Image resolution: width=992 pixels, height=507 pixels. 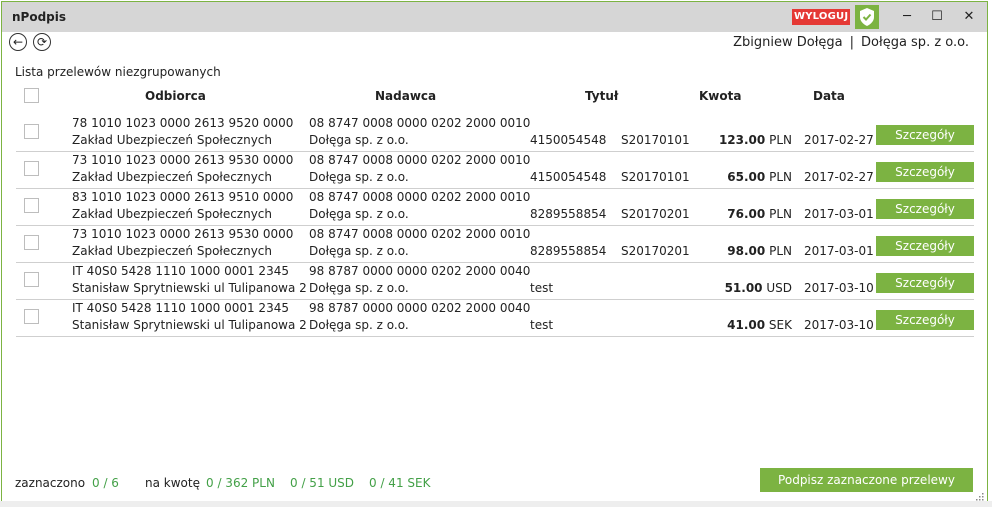 I want to click on user-info: Zbigniew Dołęga | Dołęga sp. z o.o., so click(x=851, y=42).